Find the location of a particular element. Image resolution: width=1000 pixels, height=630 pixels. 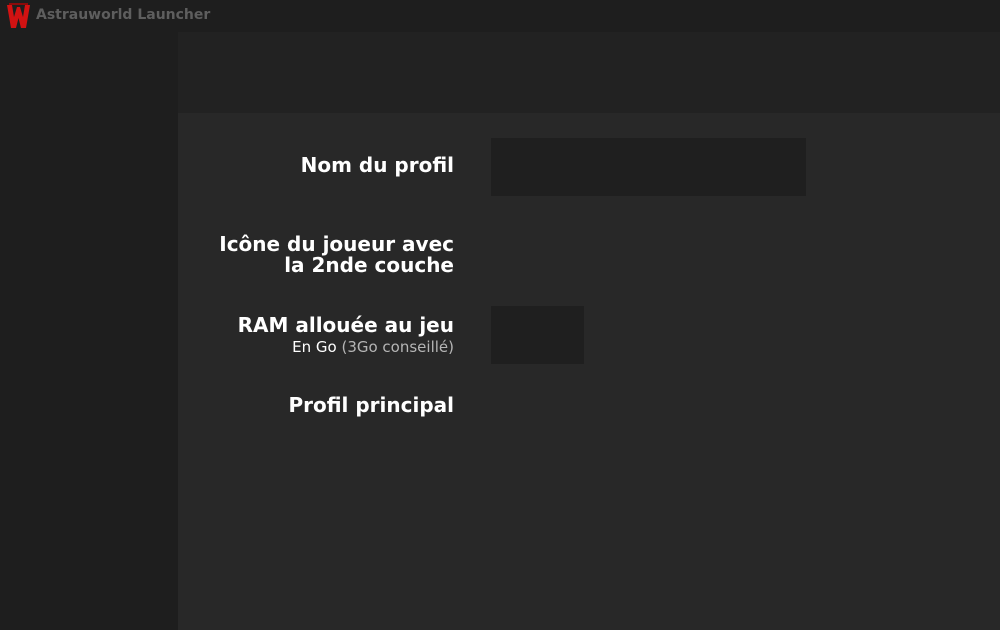

ram-hint: En Go (3Go conseillé) is located at coordinates (373, 347).